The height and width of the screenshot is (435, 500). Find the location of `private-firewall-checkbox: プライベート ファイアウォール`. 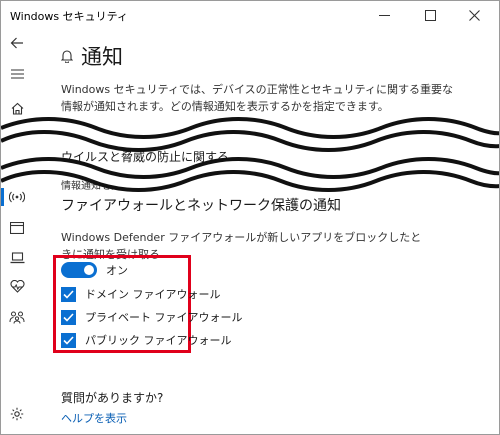

private-firewall-checkbox: プライベート ファイアウォール is located at coordinates (152, 317).